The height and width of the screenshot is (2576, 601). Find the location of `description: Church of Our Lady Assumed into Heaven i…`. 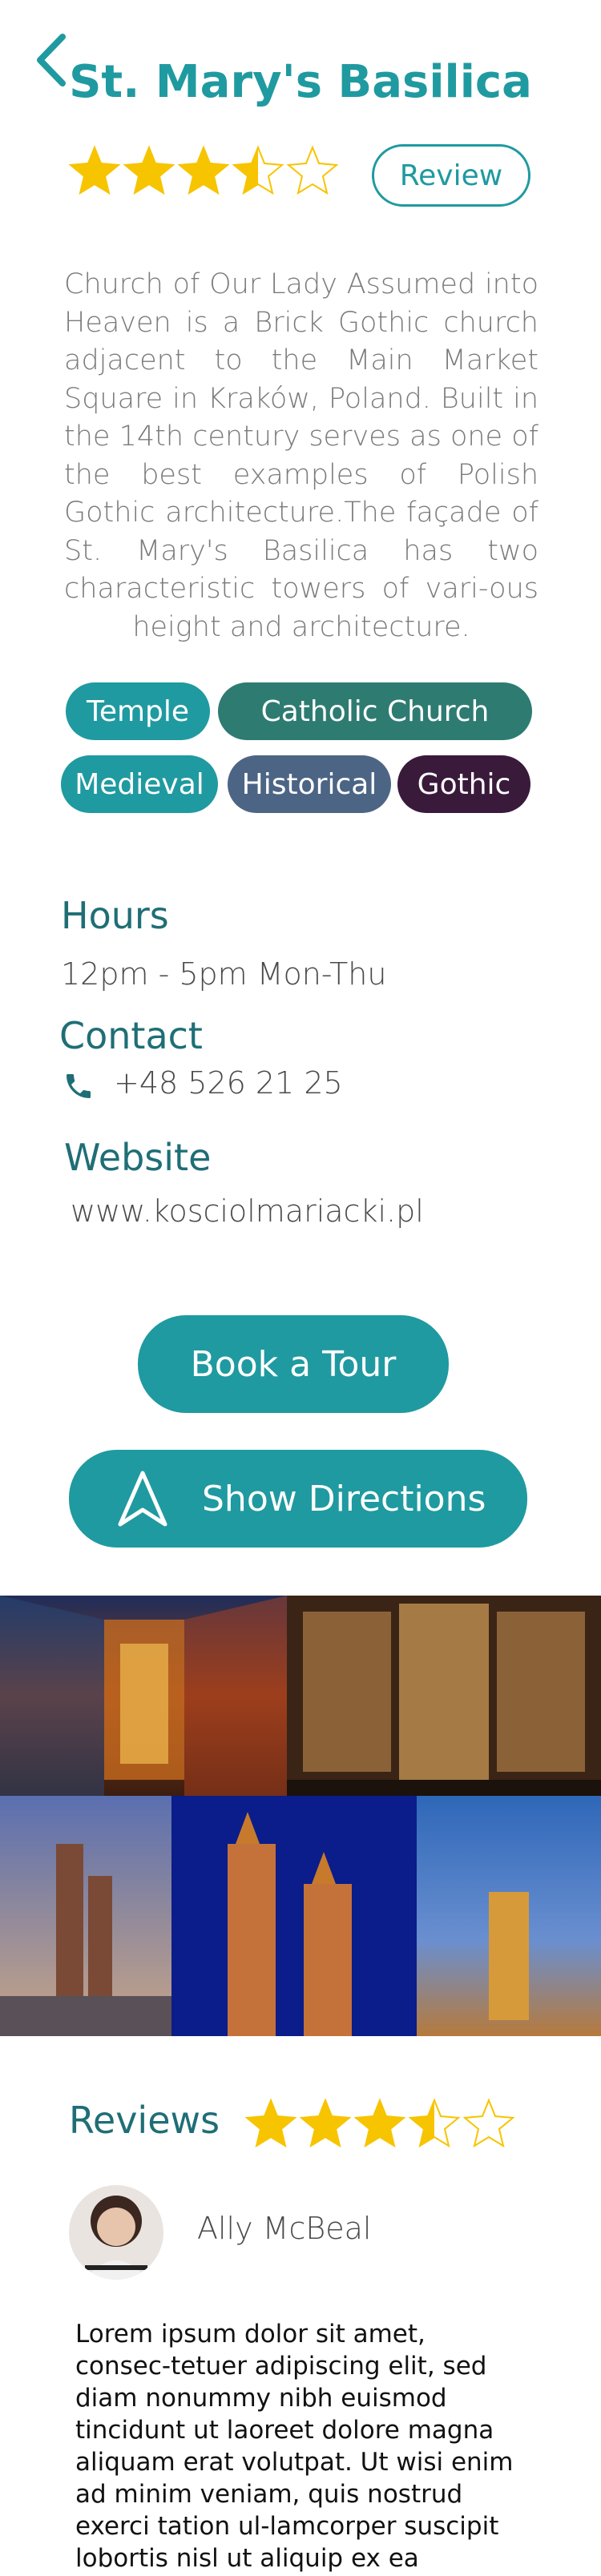

description: Church of Our Lady Assumed into Heaven i… is located at coordinates (301, 456).